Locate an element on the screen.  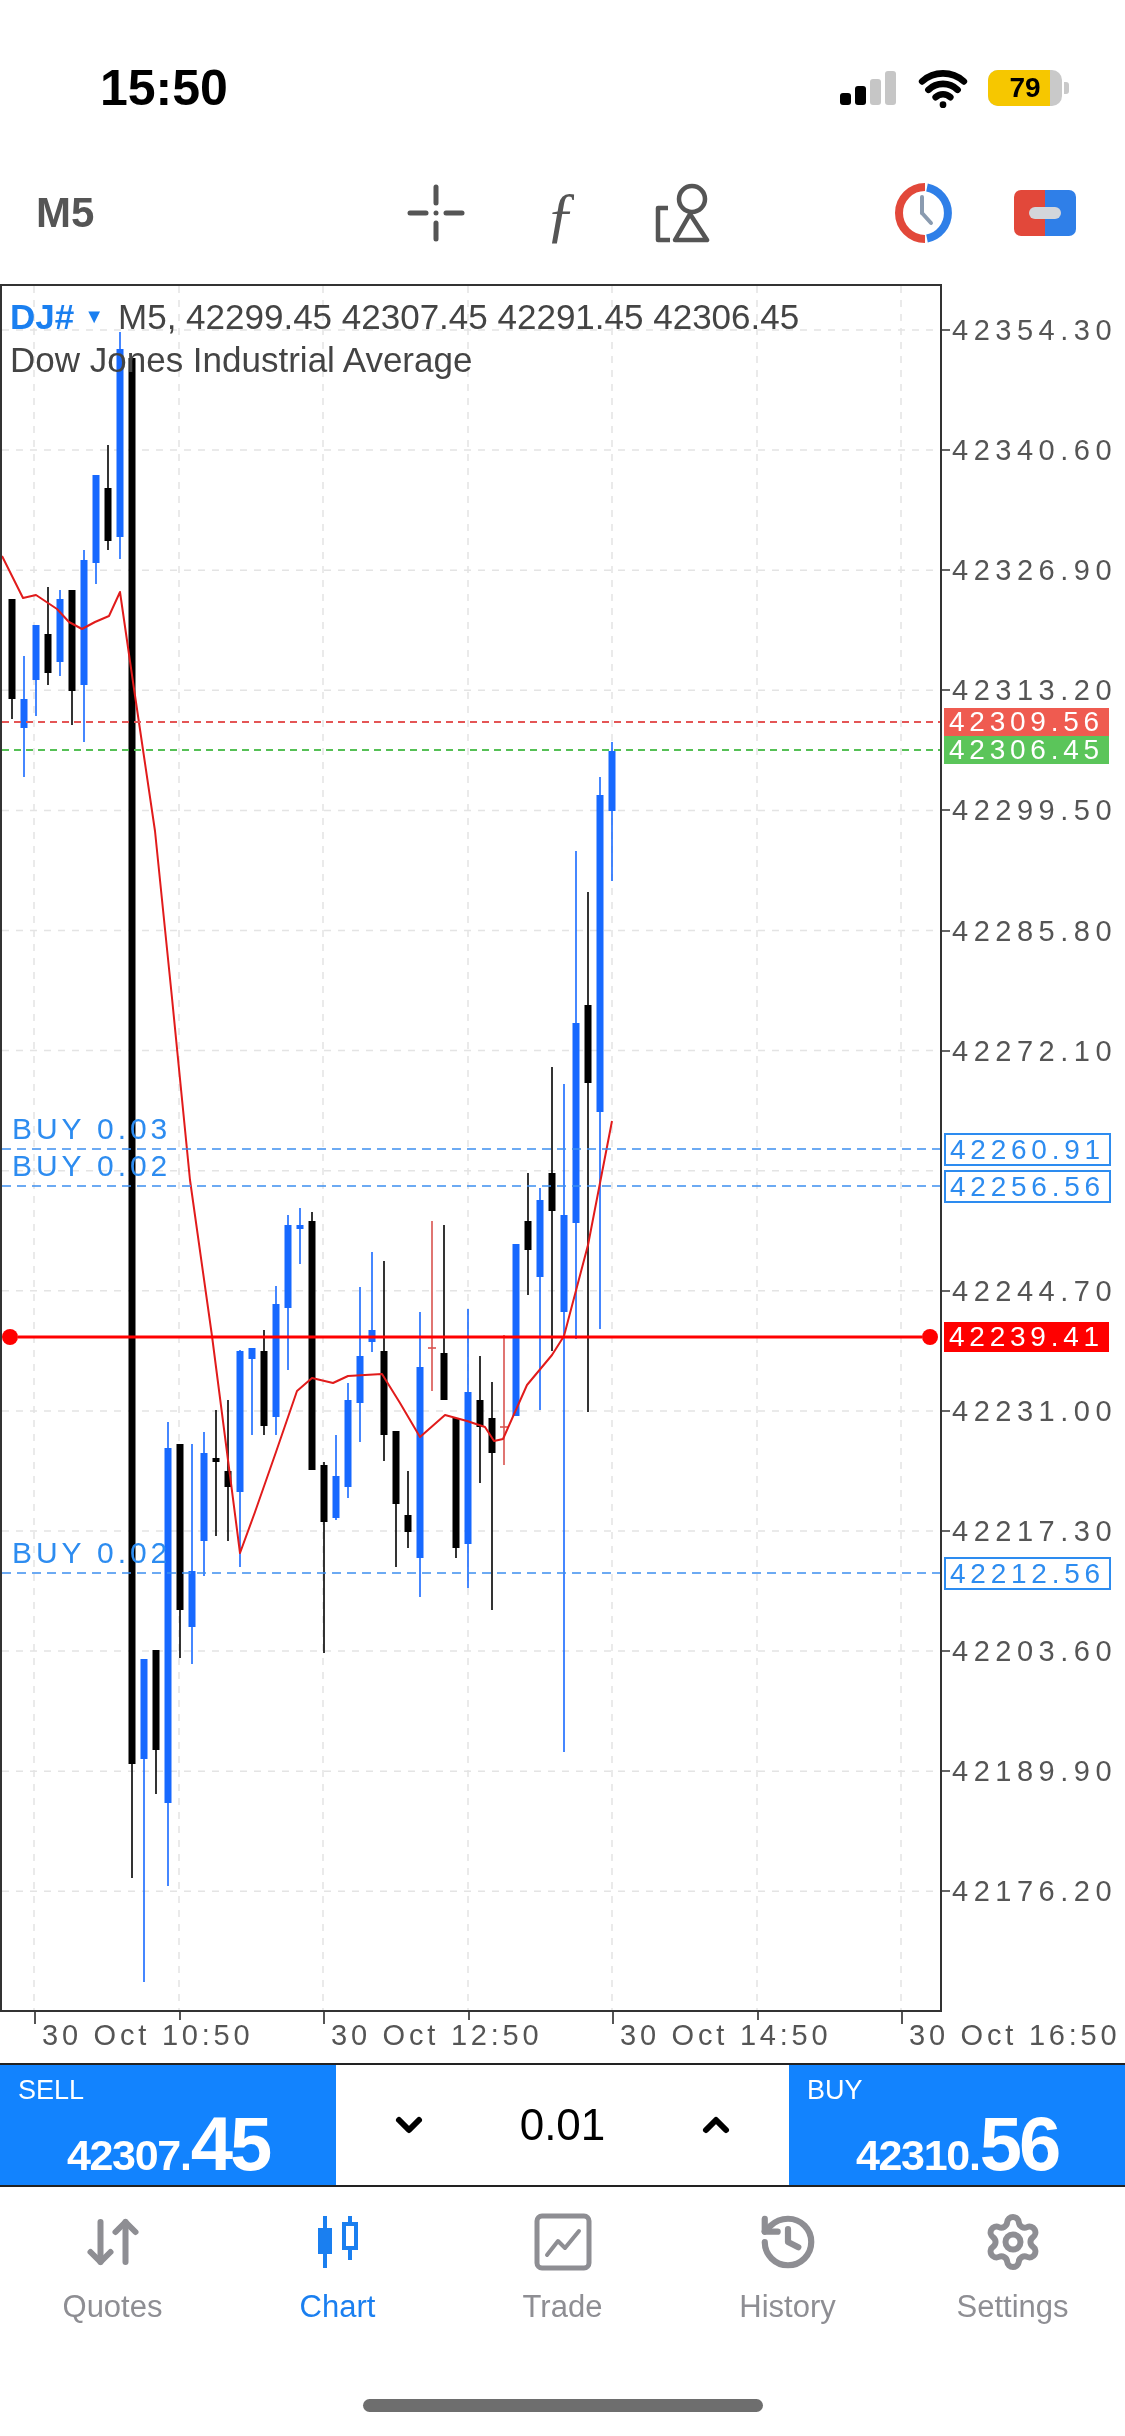
price-axis-label: 42340.60 is located at coordinates (1035, 450).